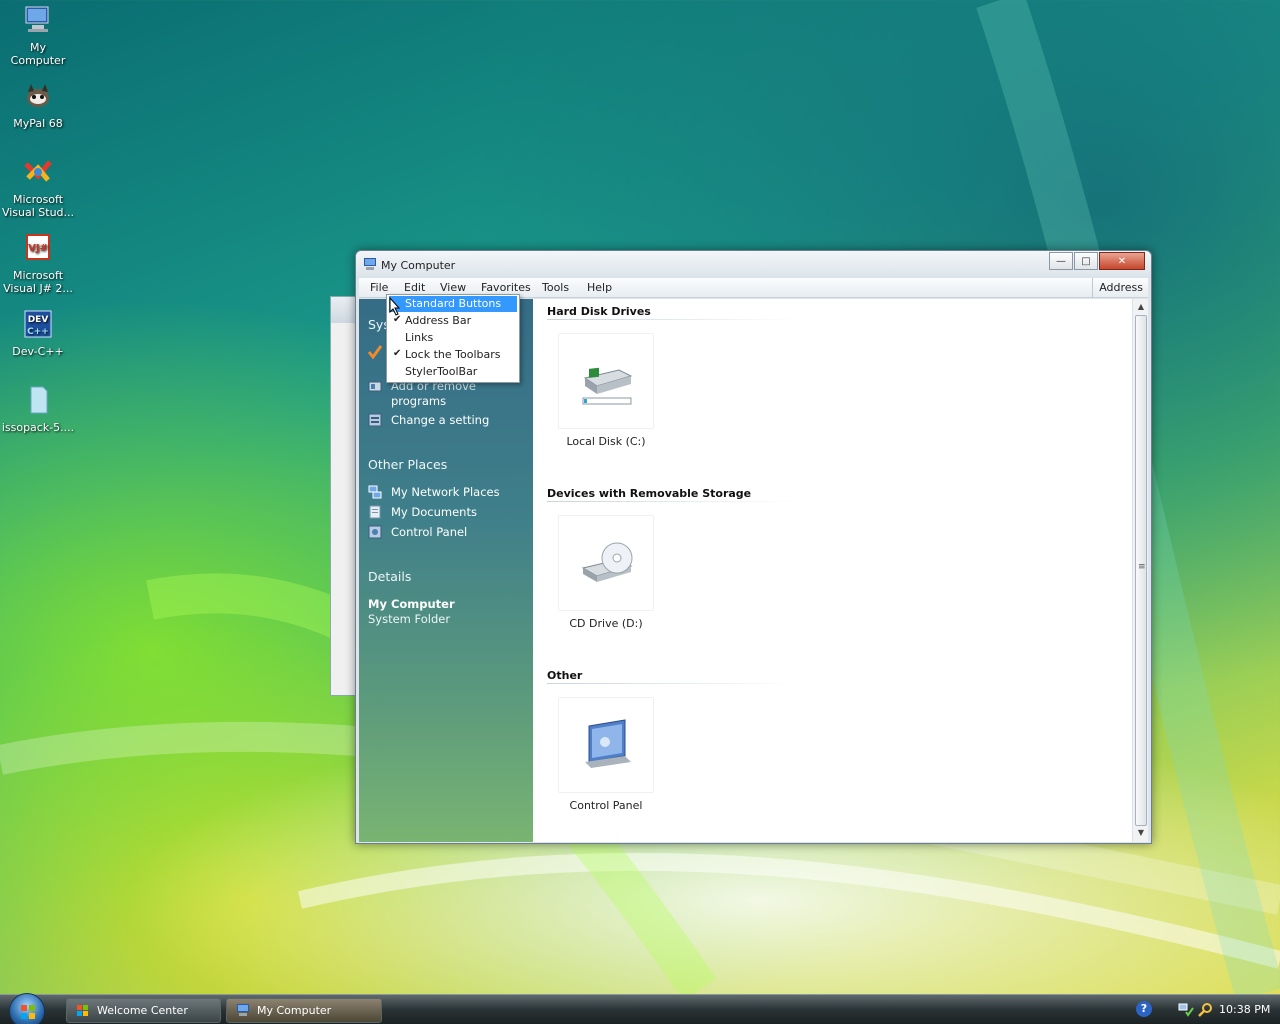  I want to click on details-subtitle: System Folder, so click(409, 619).